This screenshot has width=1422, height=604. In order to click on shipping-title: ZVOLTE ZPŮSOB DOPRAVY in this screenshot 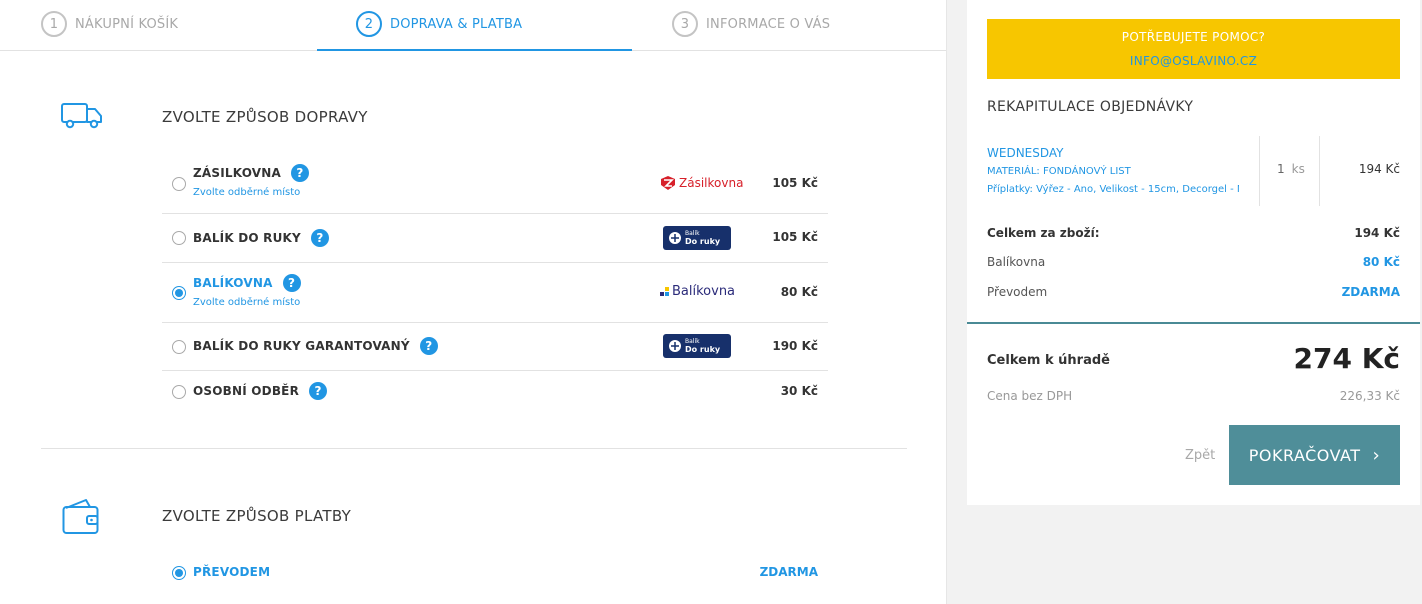, I will do `click(265, 117)`.